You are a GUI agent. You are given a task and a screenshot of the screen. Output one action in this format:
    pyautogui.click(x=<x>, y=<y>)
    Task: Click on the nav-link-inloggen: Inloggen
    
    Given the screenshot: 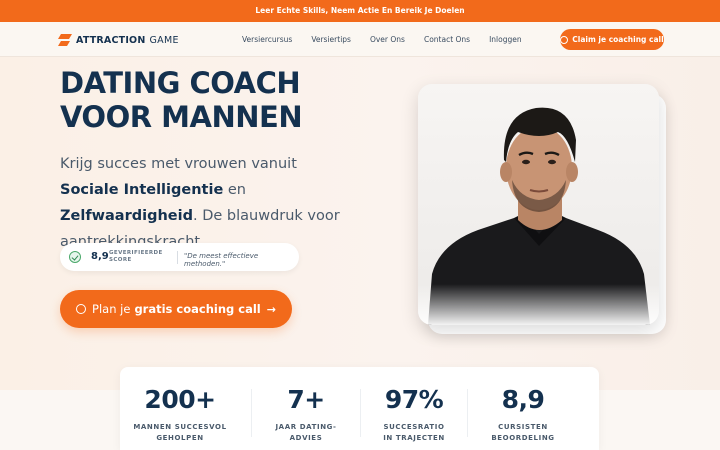 What is the action you would take?
    pyautogui.click(x=505, y=39)
    